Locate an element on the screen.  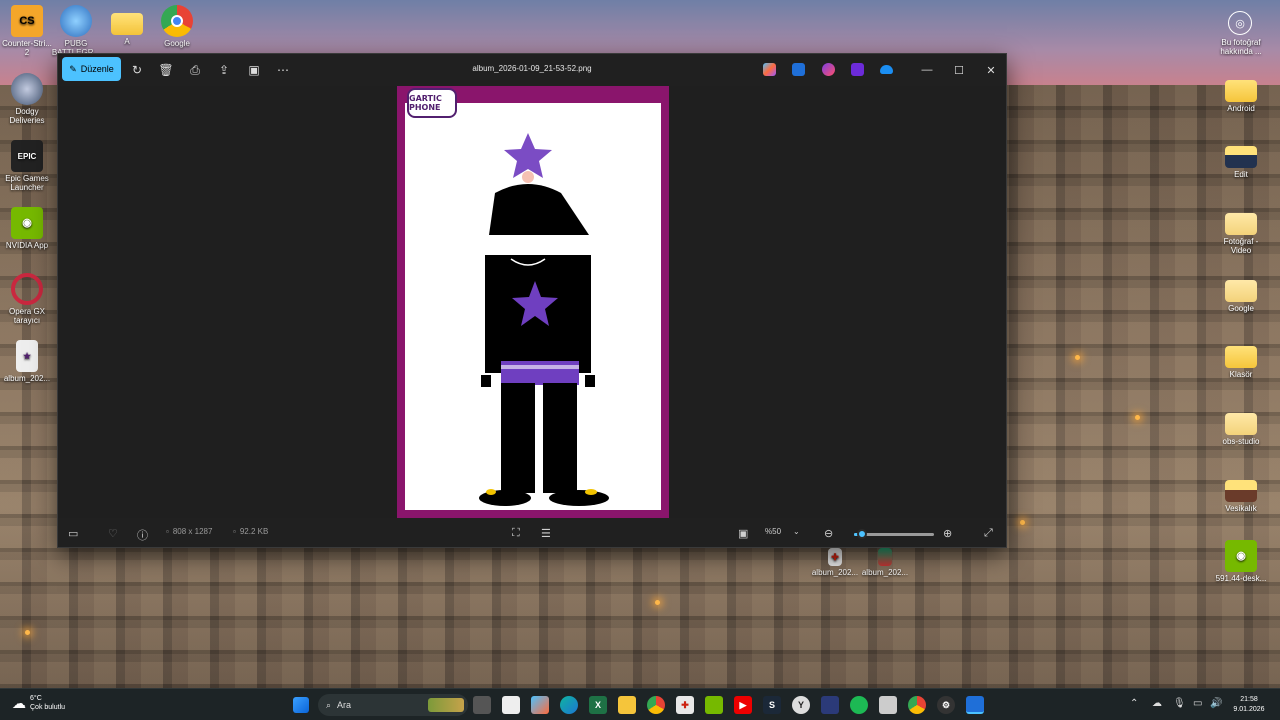
clock-date: 9.01.2026 is located at coordinates (1249, 709).